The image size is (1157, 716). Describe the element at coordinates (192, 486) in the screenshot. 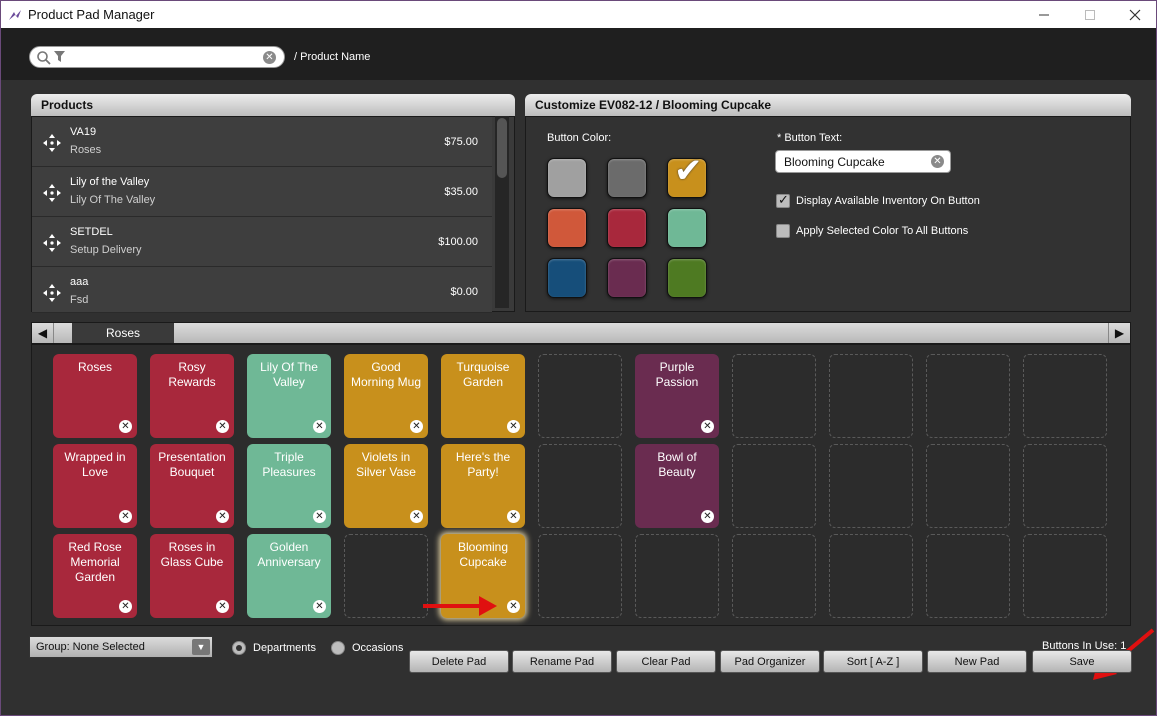

I see `pad-button: Presentation Bouquet ✕` at that location.